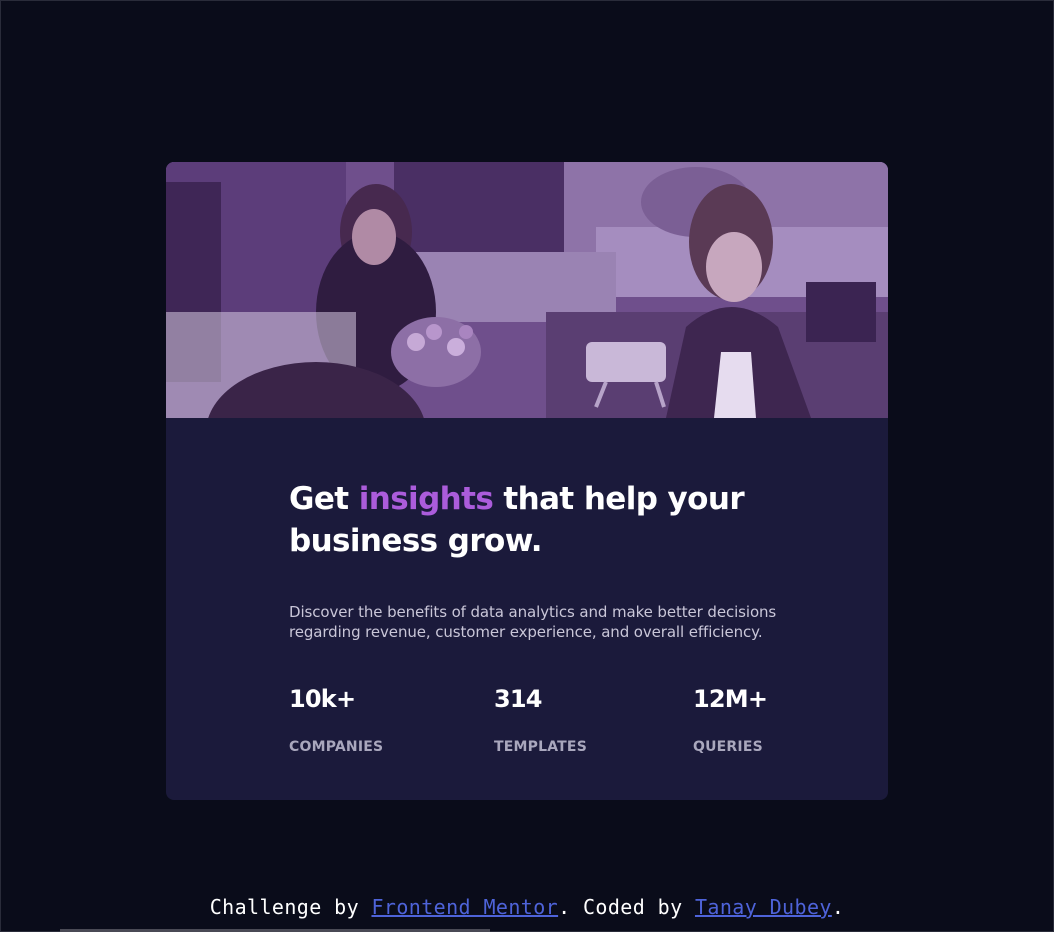 The height and width of the screenshot is (932, 1054). I want to click on headline-start: Get, so click(319, 499).